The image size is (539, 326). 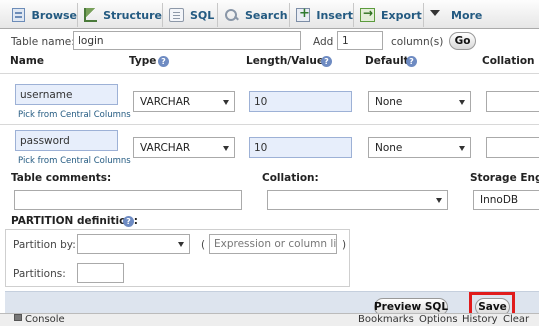 What do you see at coordinates (187, 40) in the screenshot?
I see `table-name-input: login` at bounding box center [187, 40].